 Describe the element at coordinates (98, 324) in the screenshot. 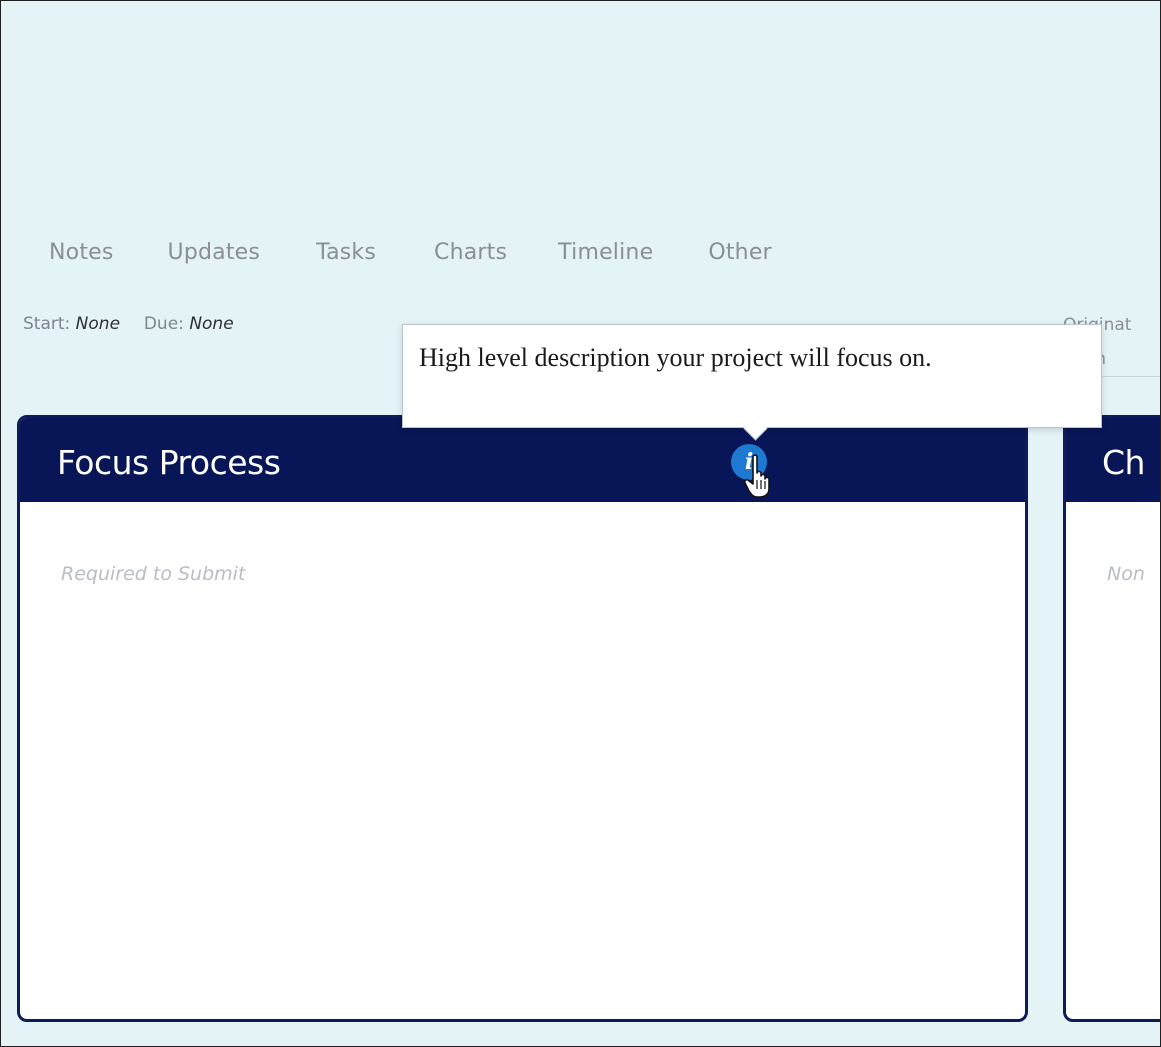

I see `start-value: None` at that location.